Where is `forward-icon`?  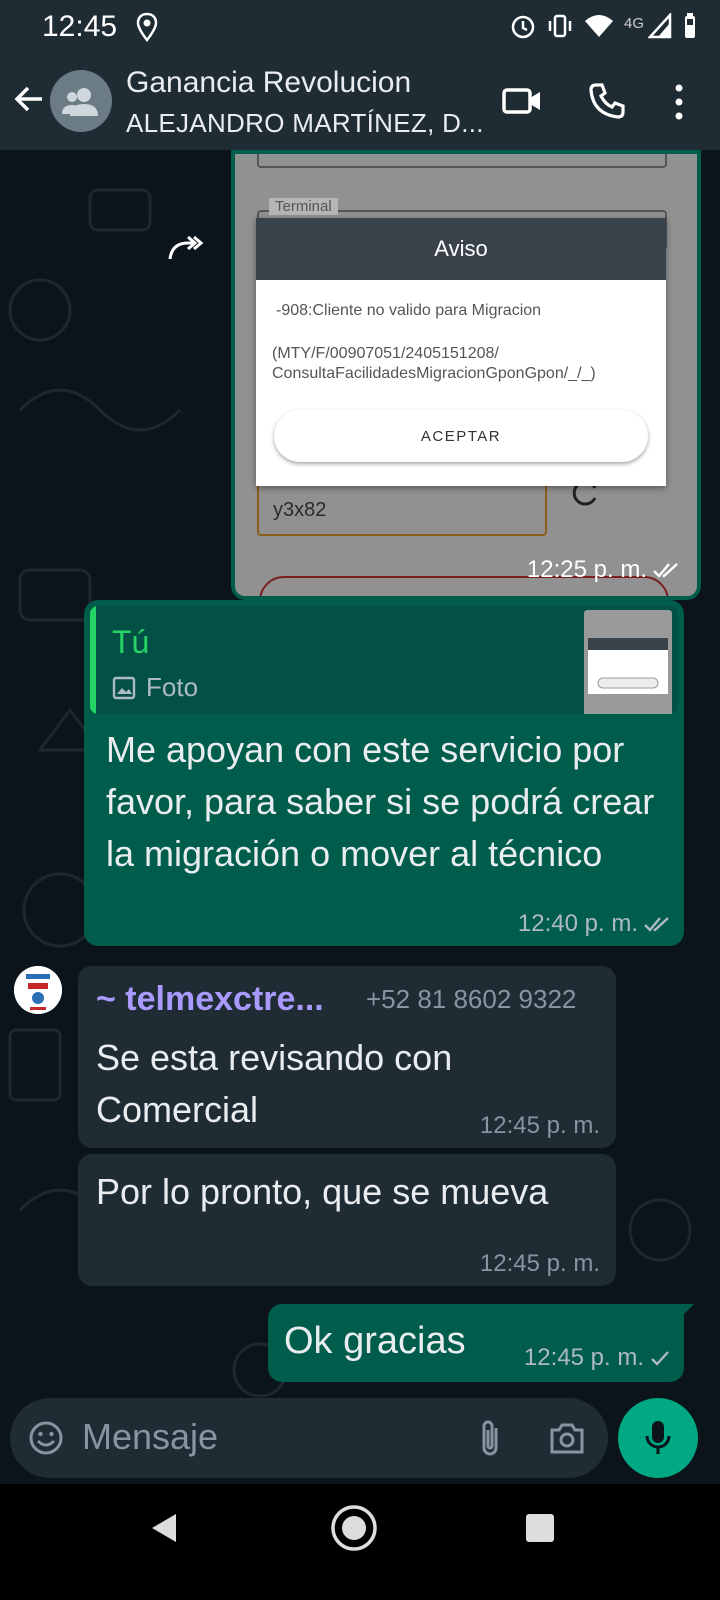 forward-icon is located at coordinates (188, 248).